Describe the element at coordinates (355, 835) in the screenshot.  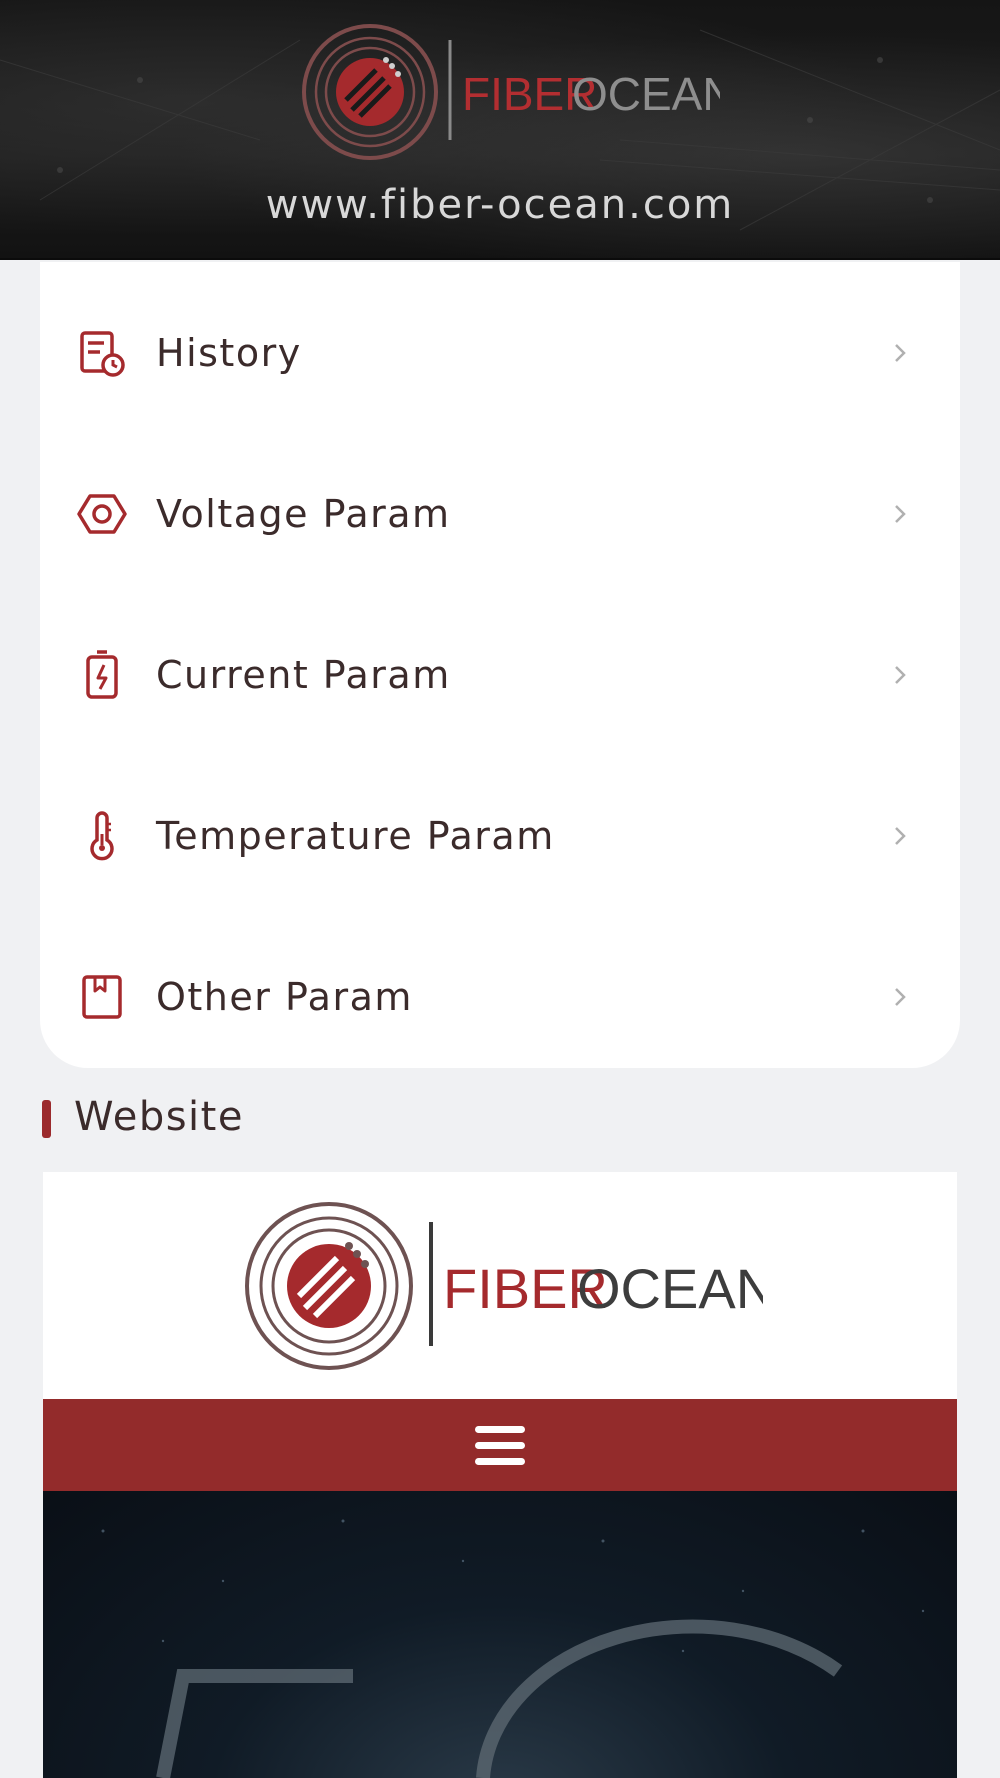
I see `menu-item-label: Temperature Param` at that location.